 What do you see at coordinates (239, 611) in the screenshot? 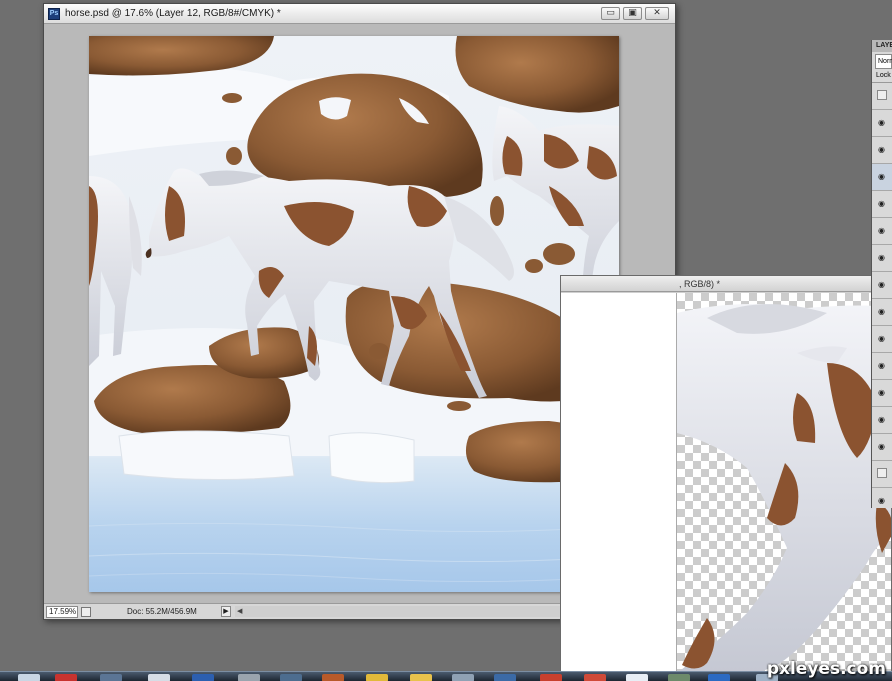
I see `scroll-left-icon: ◀` at bounding box center [239, 611].